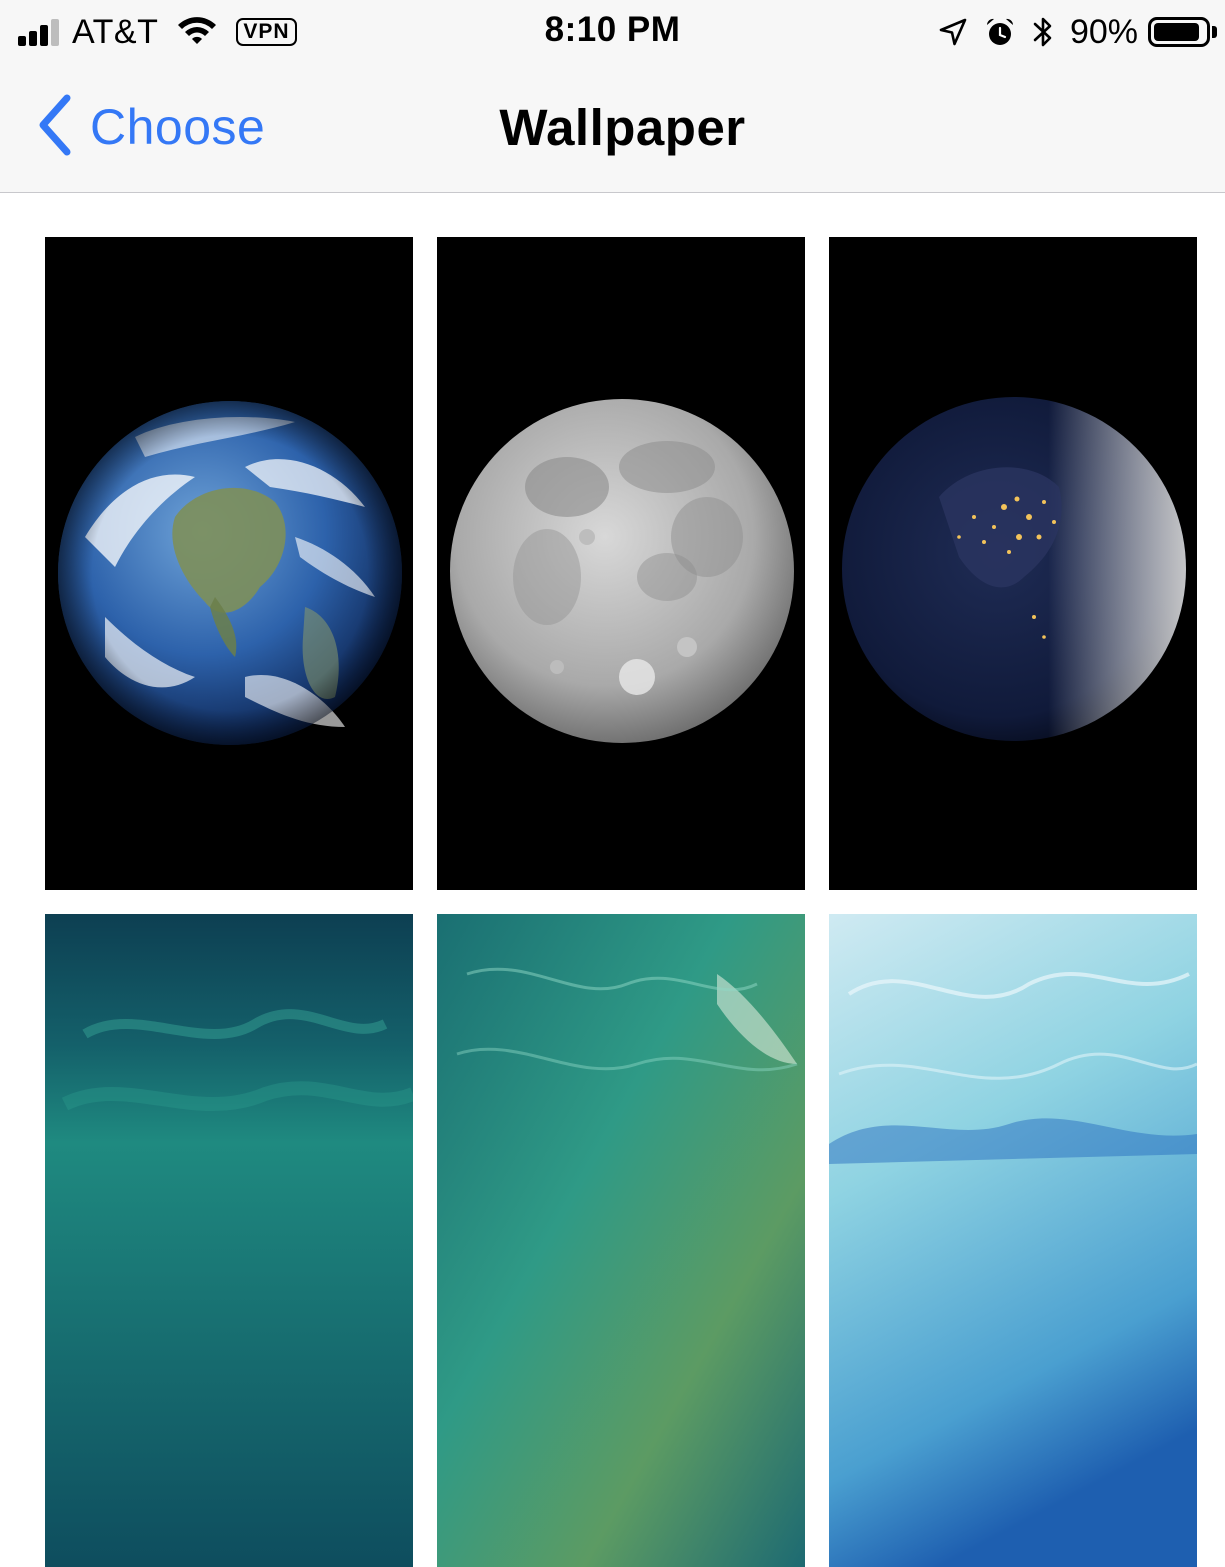  What do you see at coordinates (229, 1240) in the screenshot?
I see `wallpaper-thumb-ocean-teal` at bounding box center [229, 1240].